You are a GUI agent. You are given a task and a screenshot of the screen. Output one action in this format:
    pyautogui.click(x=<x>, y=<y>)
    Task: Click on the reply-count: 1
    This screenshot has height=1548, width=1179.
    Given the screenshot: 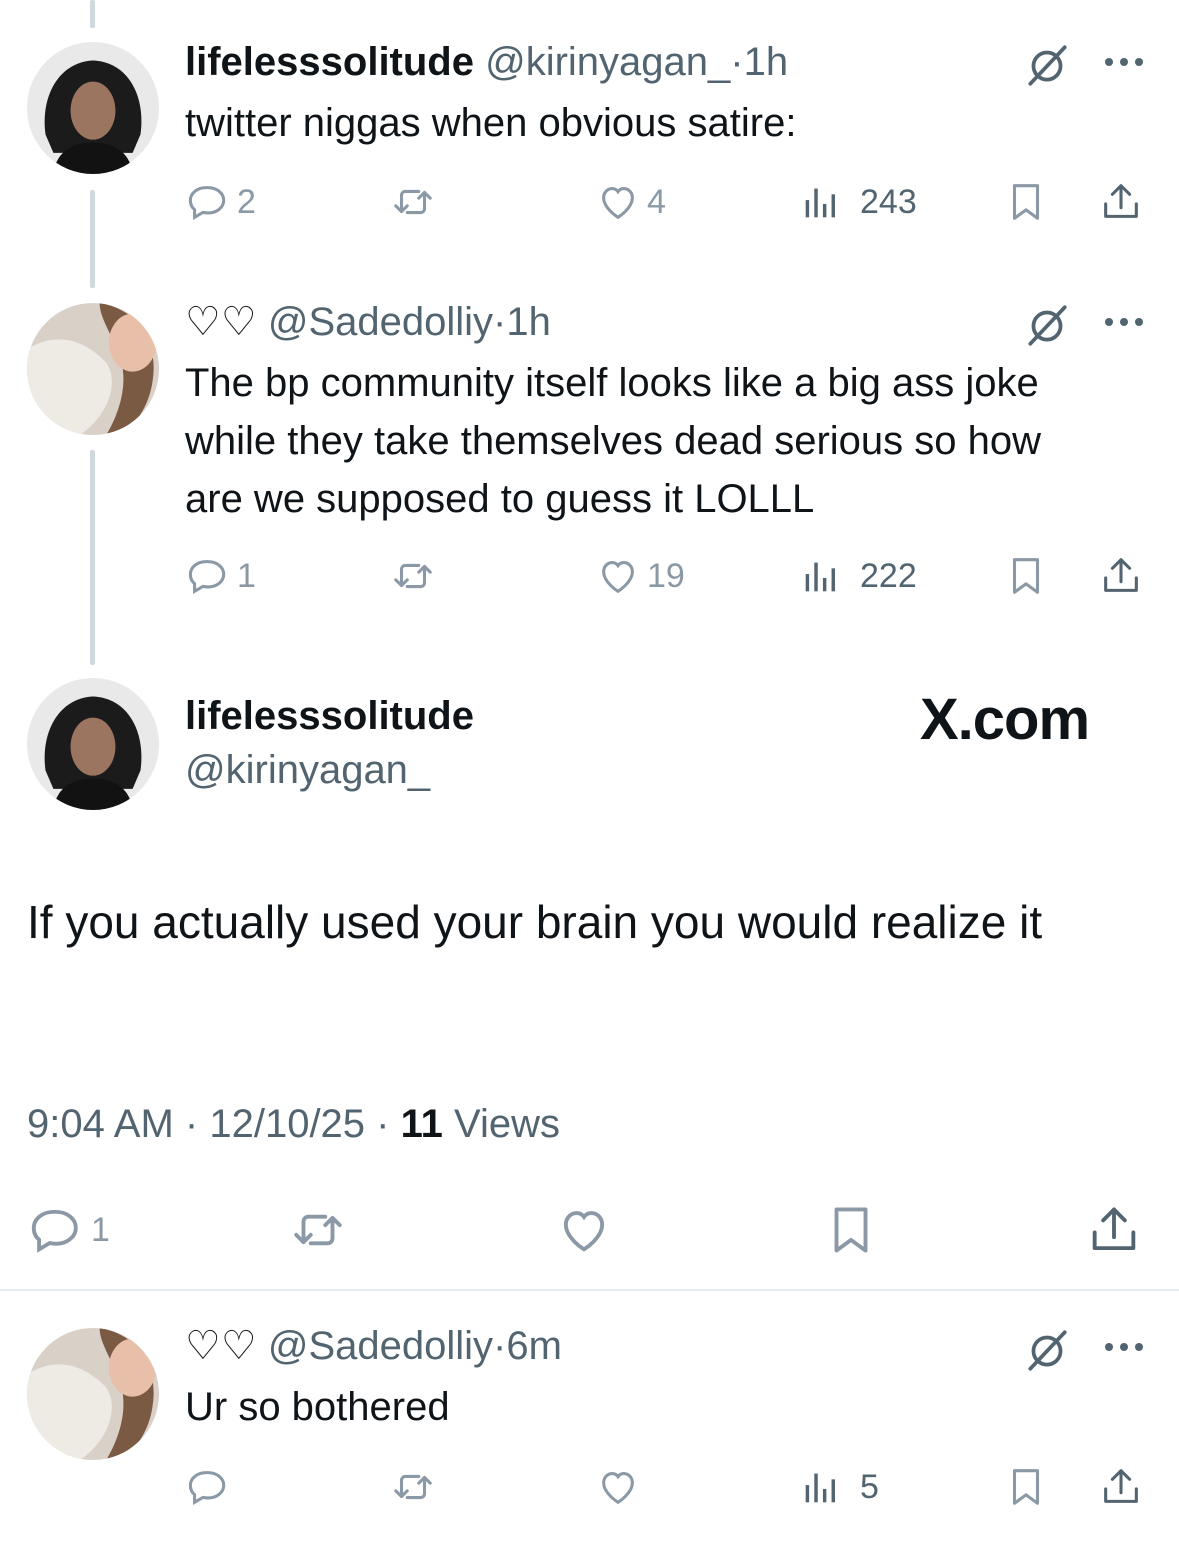 What is the action you would take?
    pyautogui.click(x=100, y=1229)
    